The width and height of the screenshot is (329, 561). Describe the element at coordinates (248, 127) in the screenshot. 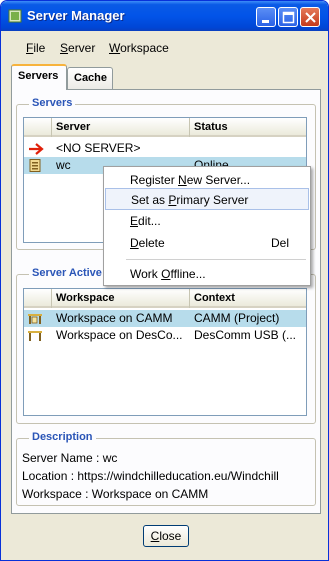

I see `status-column-header: Status` at that location.